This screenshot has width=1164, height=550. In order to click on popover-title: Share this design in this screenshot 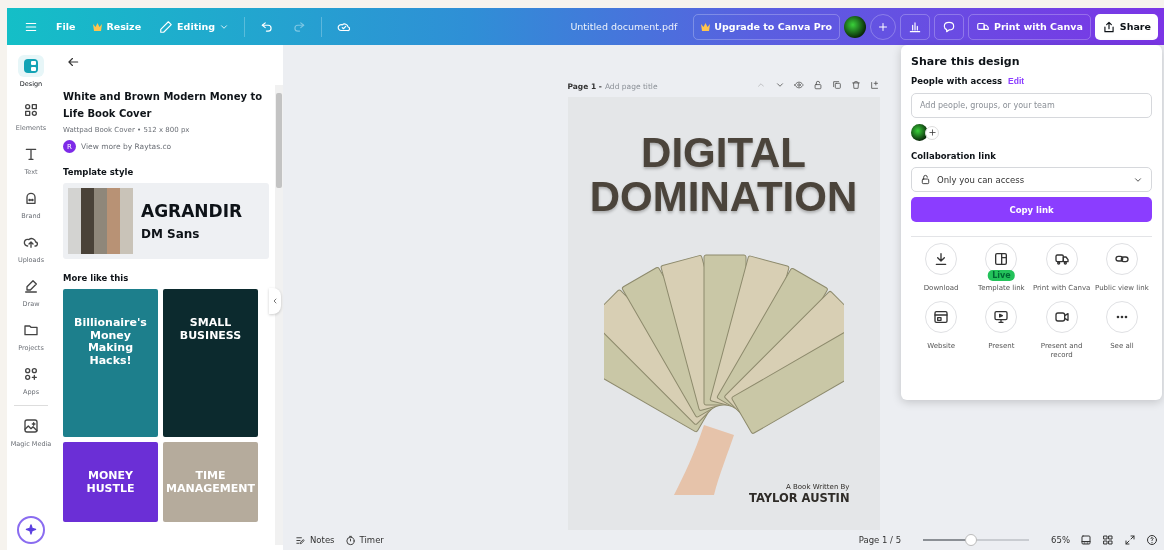, I will do `click(966, 61)`.